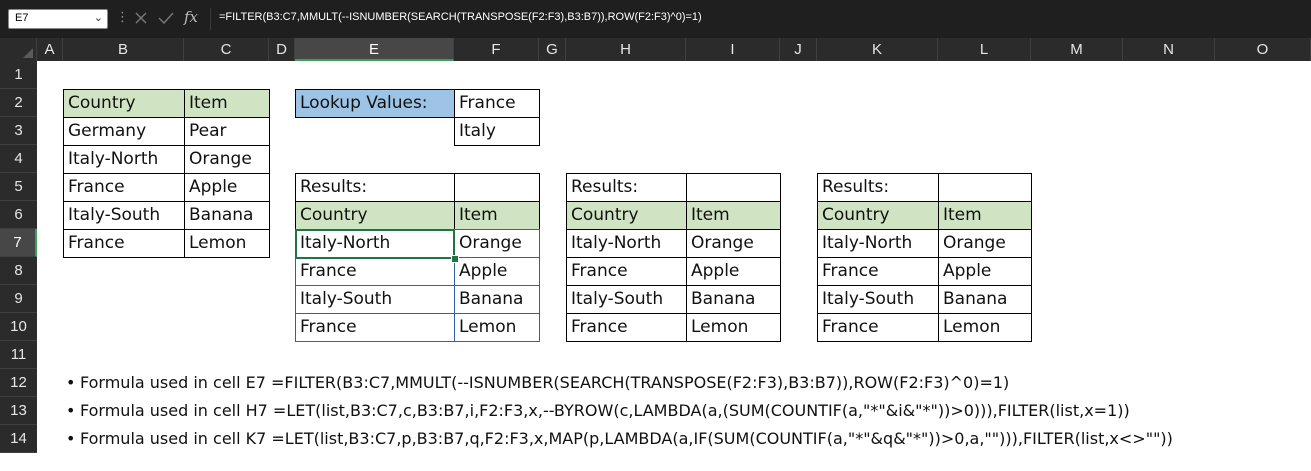 The width and height of the screenshot is (1311, 471). Describe the element at coordinates (496, 49) in the screenshot. I see `column-header-f: F` at that location.